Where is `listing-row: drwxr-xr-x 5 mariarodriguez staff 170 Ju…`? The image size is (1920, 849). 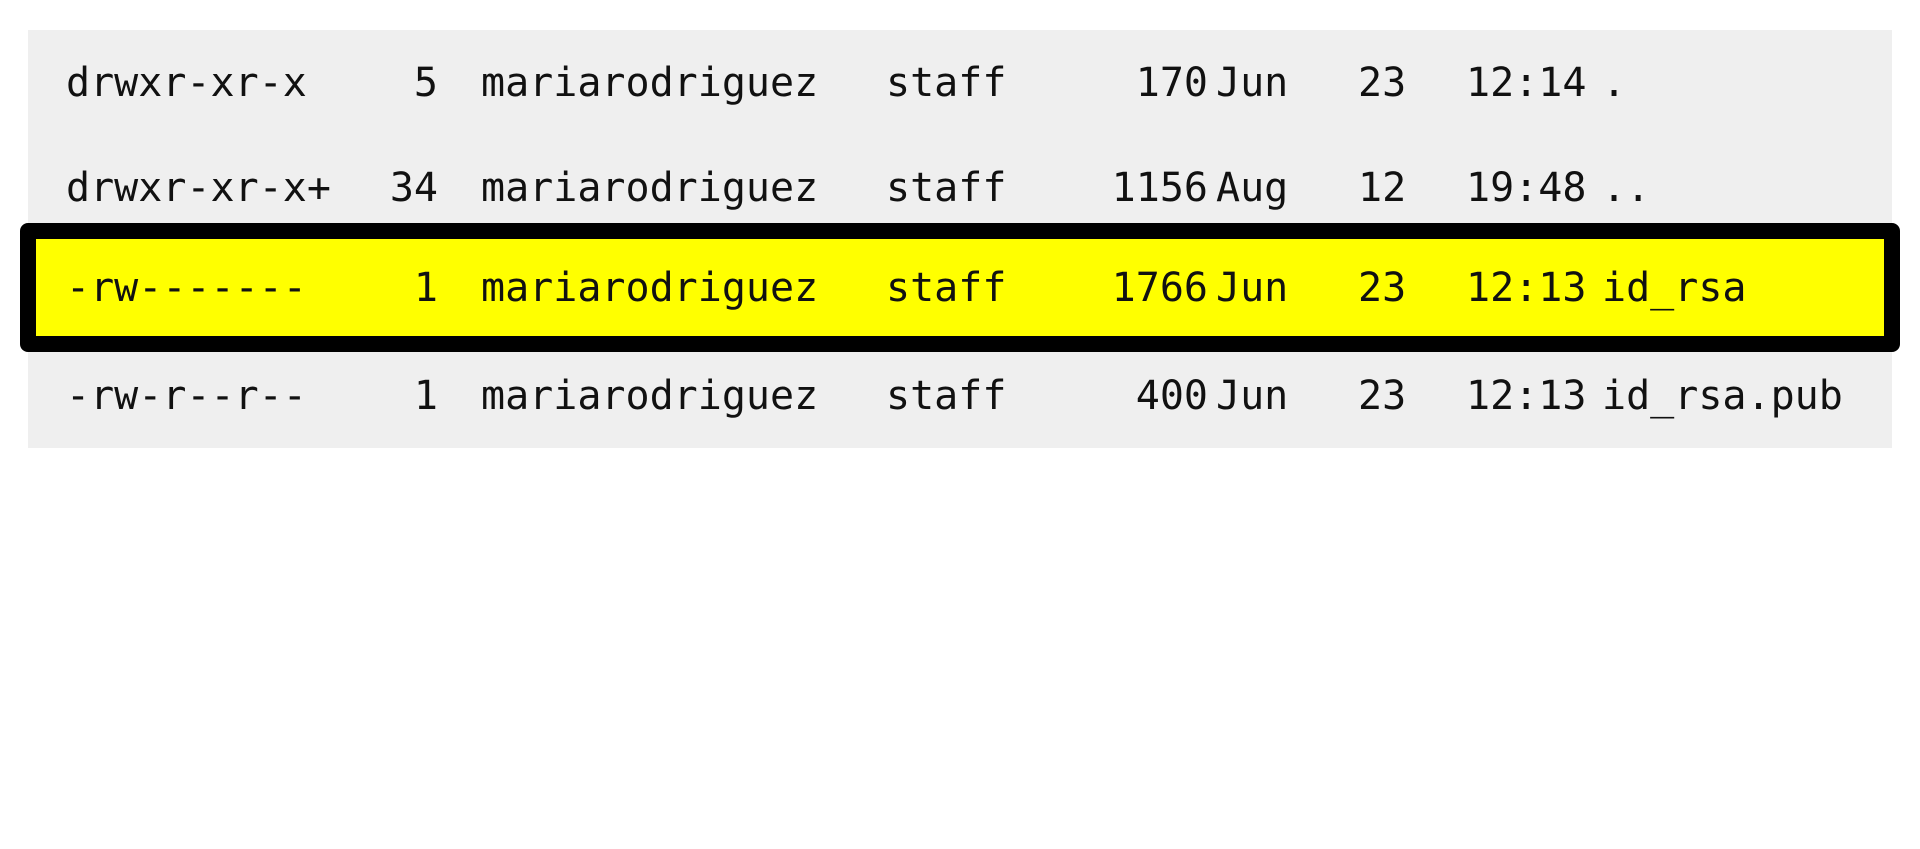 listing-row: drwxr-xr-x 5 mariarodriguez staff 170 Ju… is located at coordinates (960, 82).